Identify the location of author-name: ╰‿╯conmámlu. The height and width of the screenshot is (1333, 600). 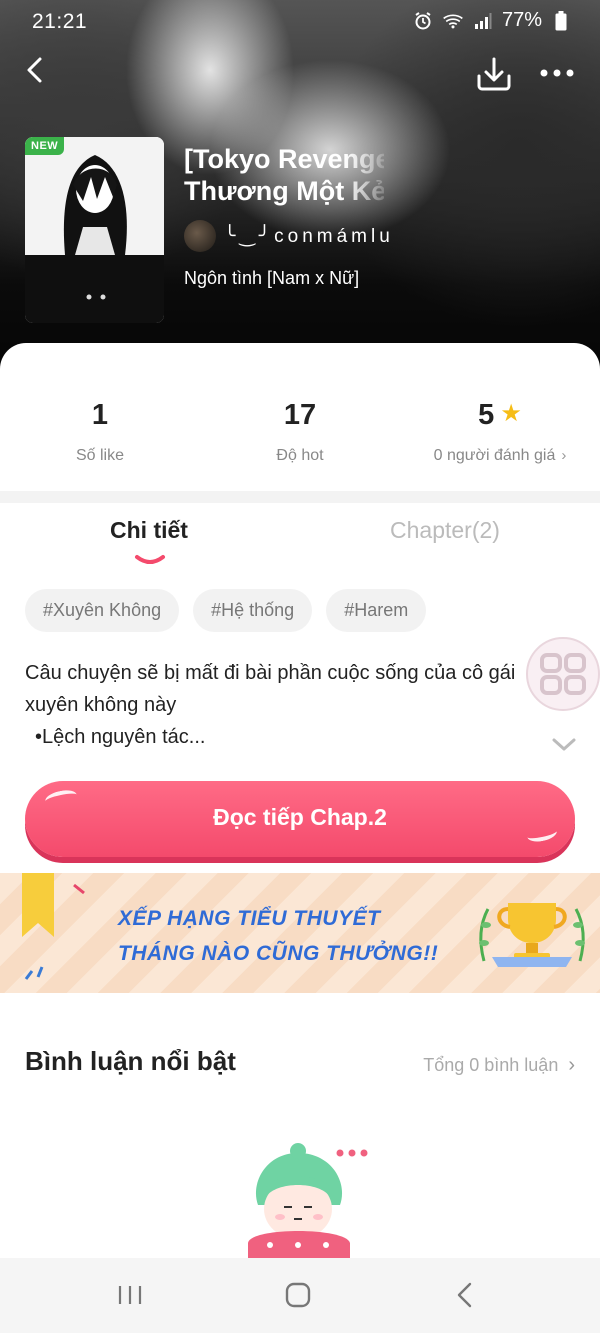
(309, 236).